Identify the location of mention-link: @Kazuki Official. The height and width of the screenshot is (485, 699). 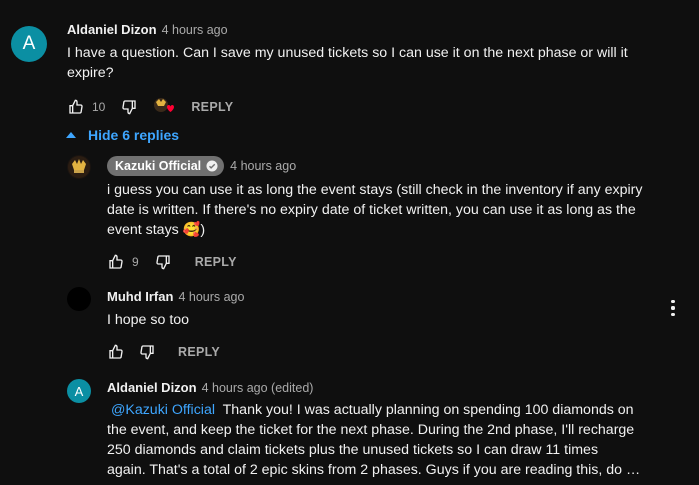
(163, 410).